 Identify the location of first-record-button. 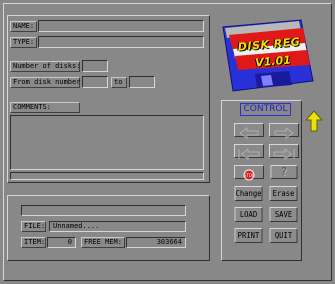
(249, 152).